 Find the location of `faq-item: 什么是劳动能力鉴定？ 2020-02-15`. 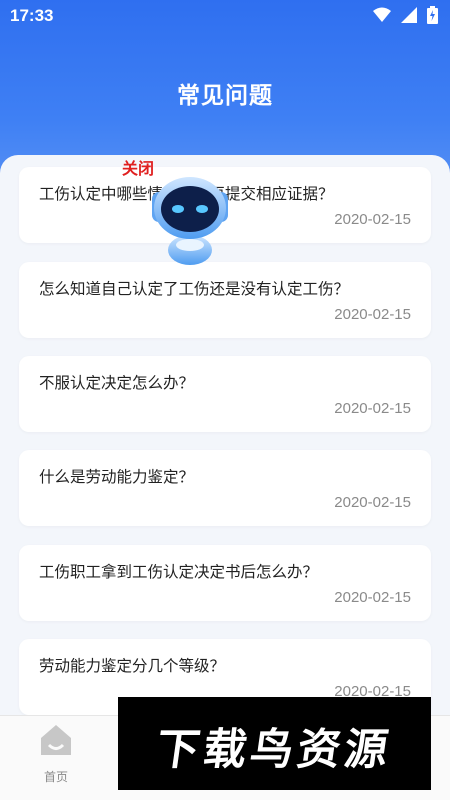

faq-item: 什么是劳动能力鉴定？ 2020-02-15 is located at coordinates (225, 488).